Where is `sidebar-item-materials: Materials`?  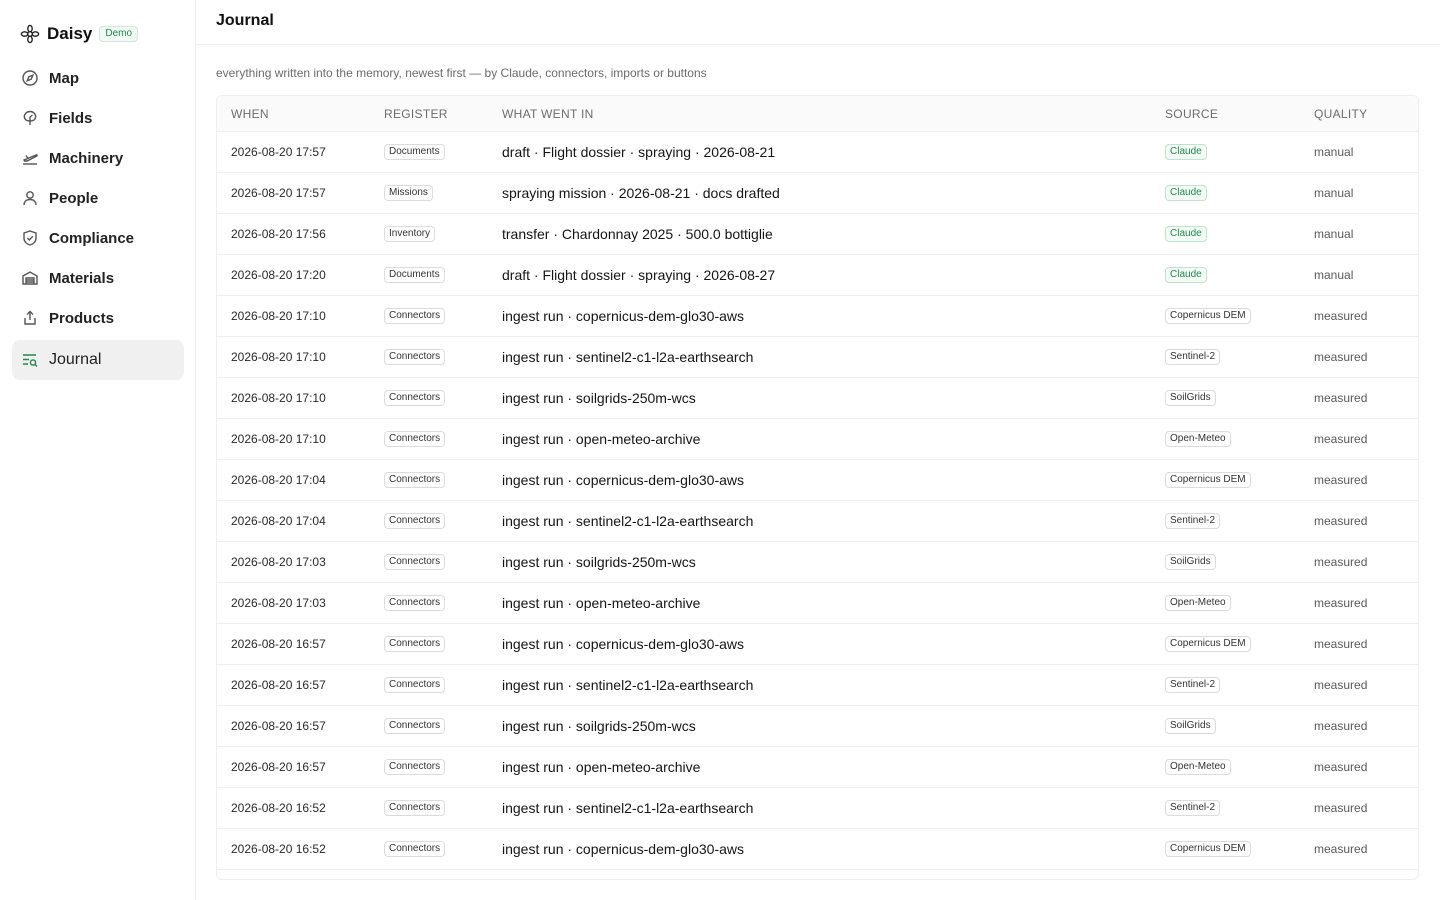 sidebar-item-materials: Materials is located at coordinates (98, 278).